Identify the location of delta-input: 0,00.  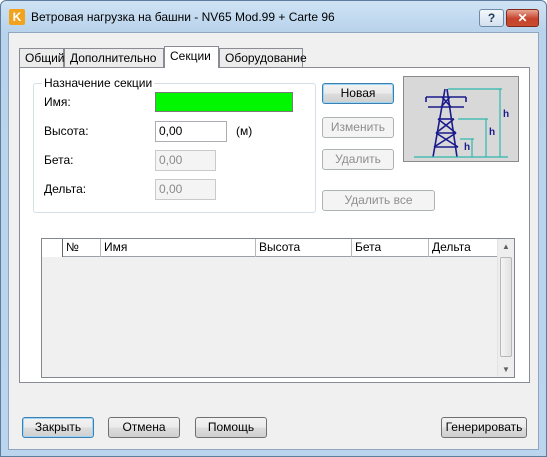
(185, 189).